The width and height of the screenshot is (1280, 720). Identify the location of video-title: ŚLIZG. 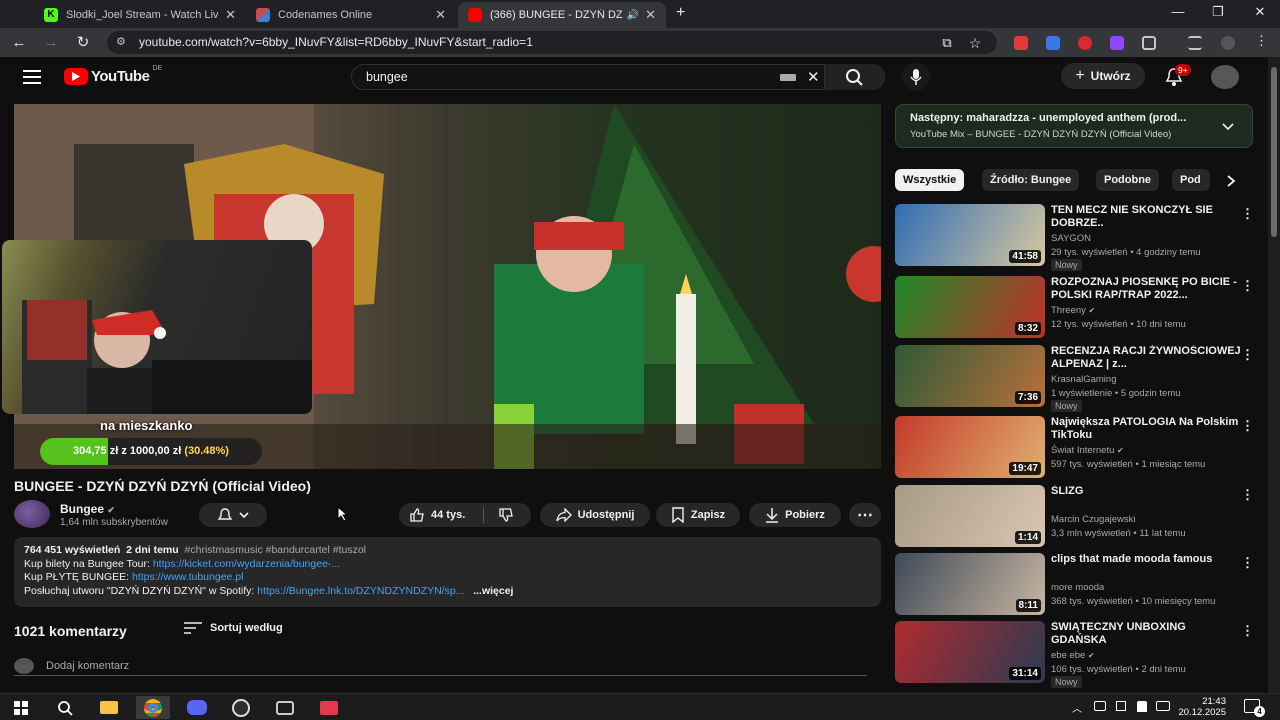
(1146, 491).